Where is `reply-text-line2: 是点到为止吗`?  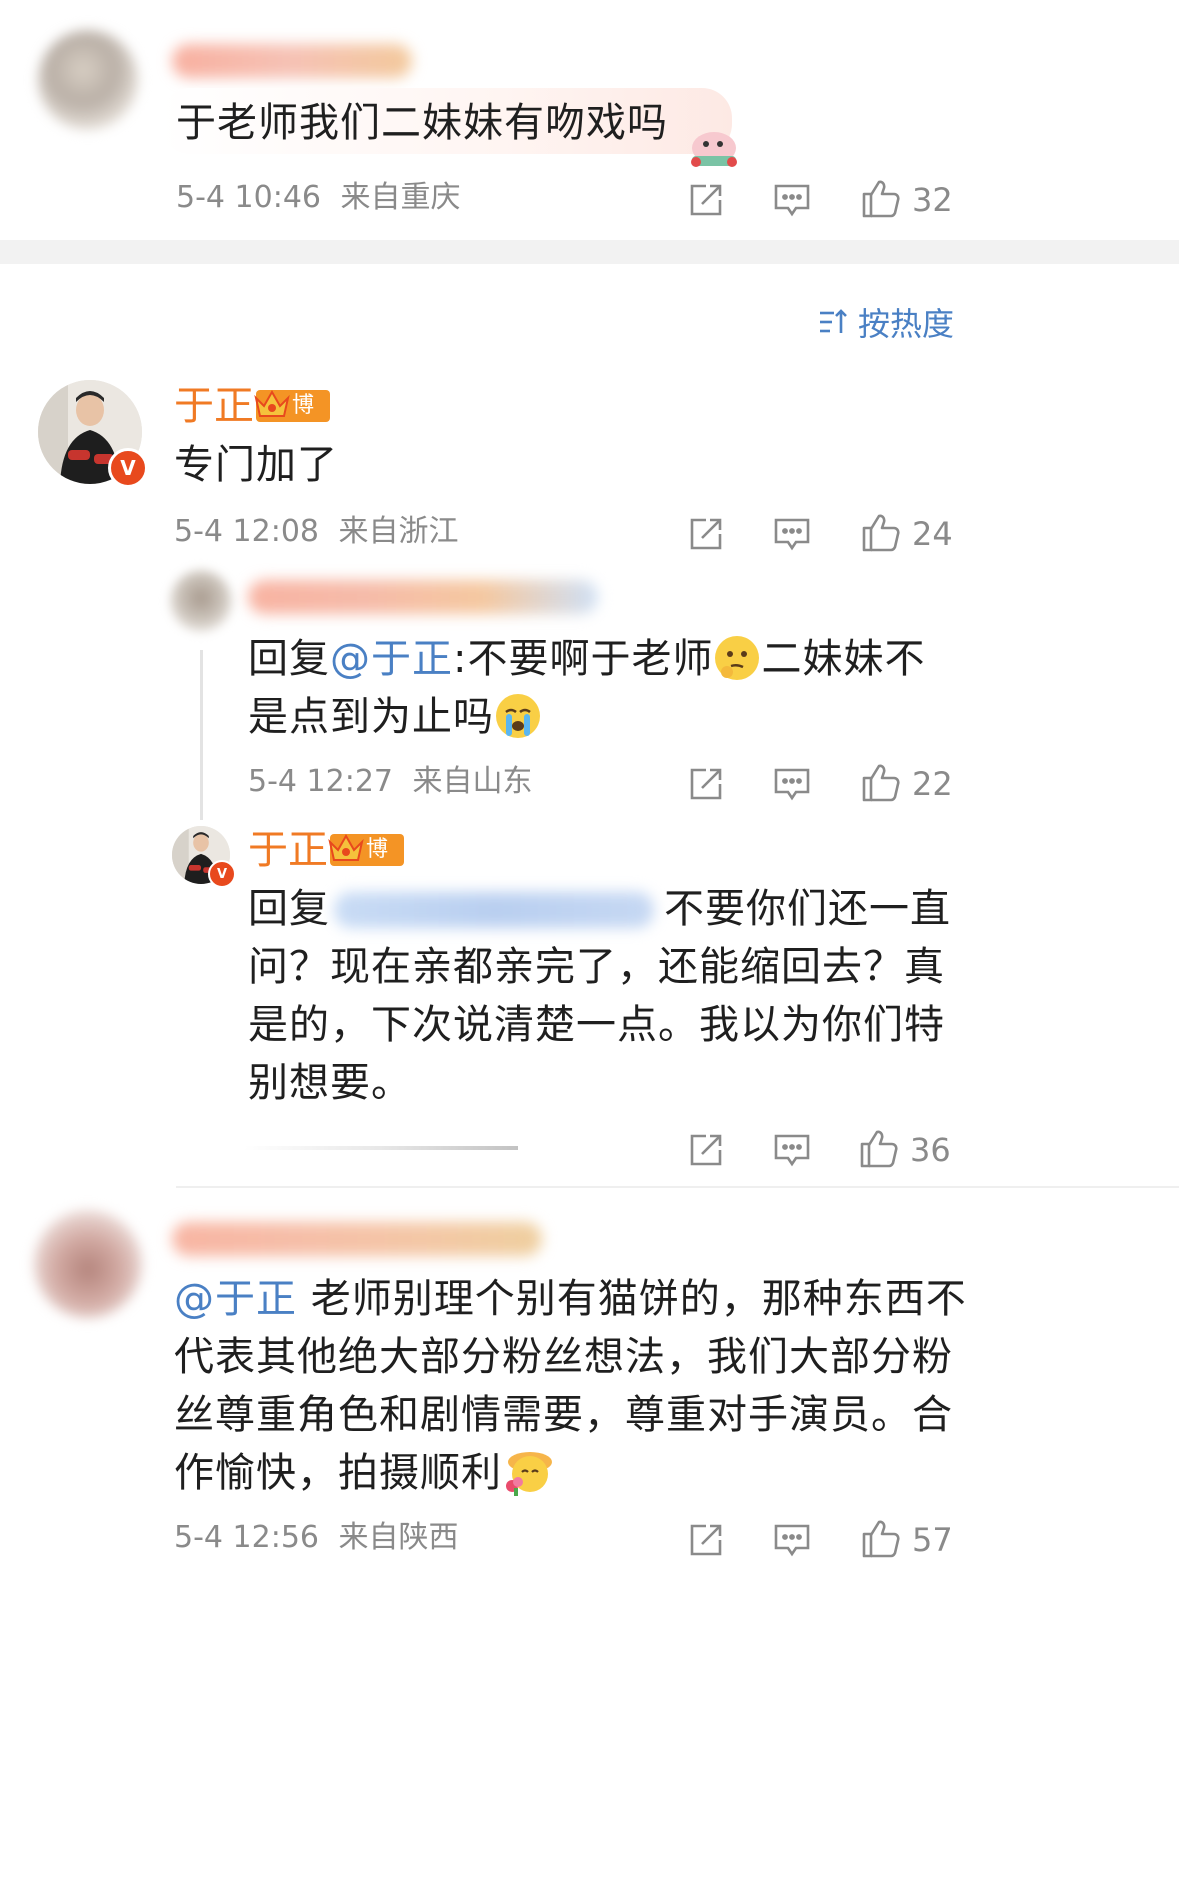
reply-text-line2: 是点到为止吗 is located at coordinates (395, 717).